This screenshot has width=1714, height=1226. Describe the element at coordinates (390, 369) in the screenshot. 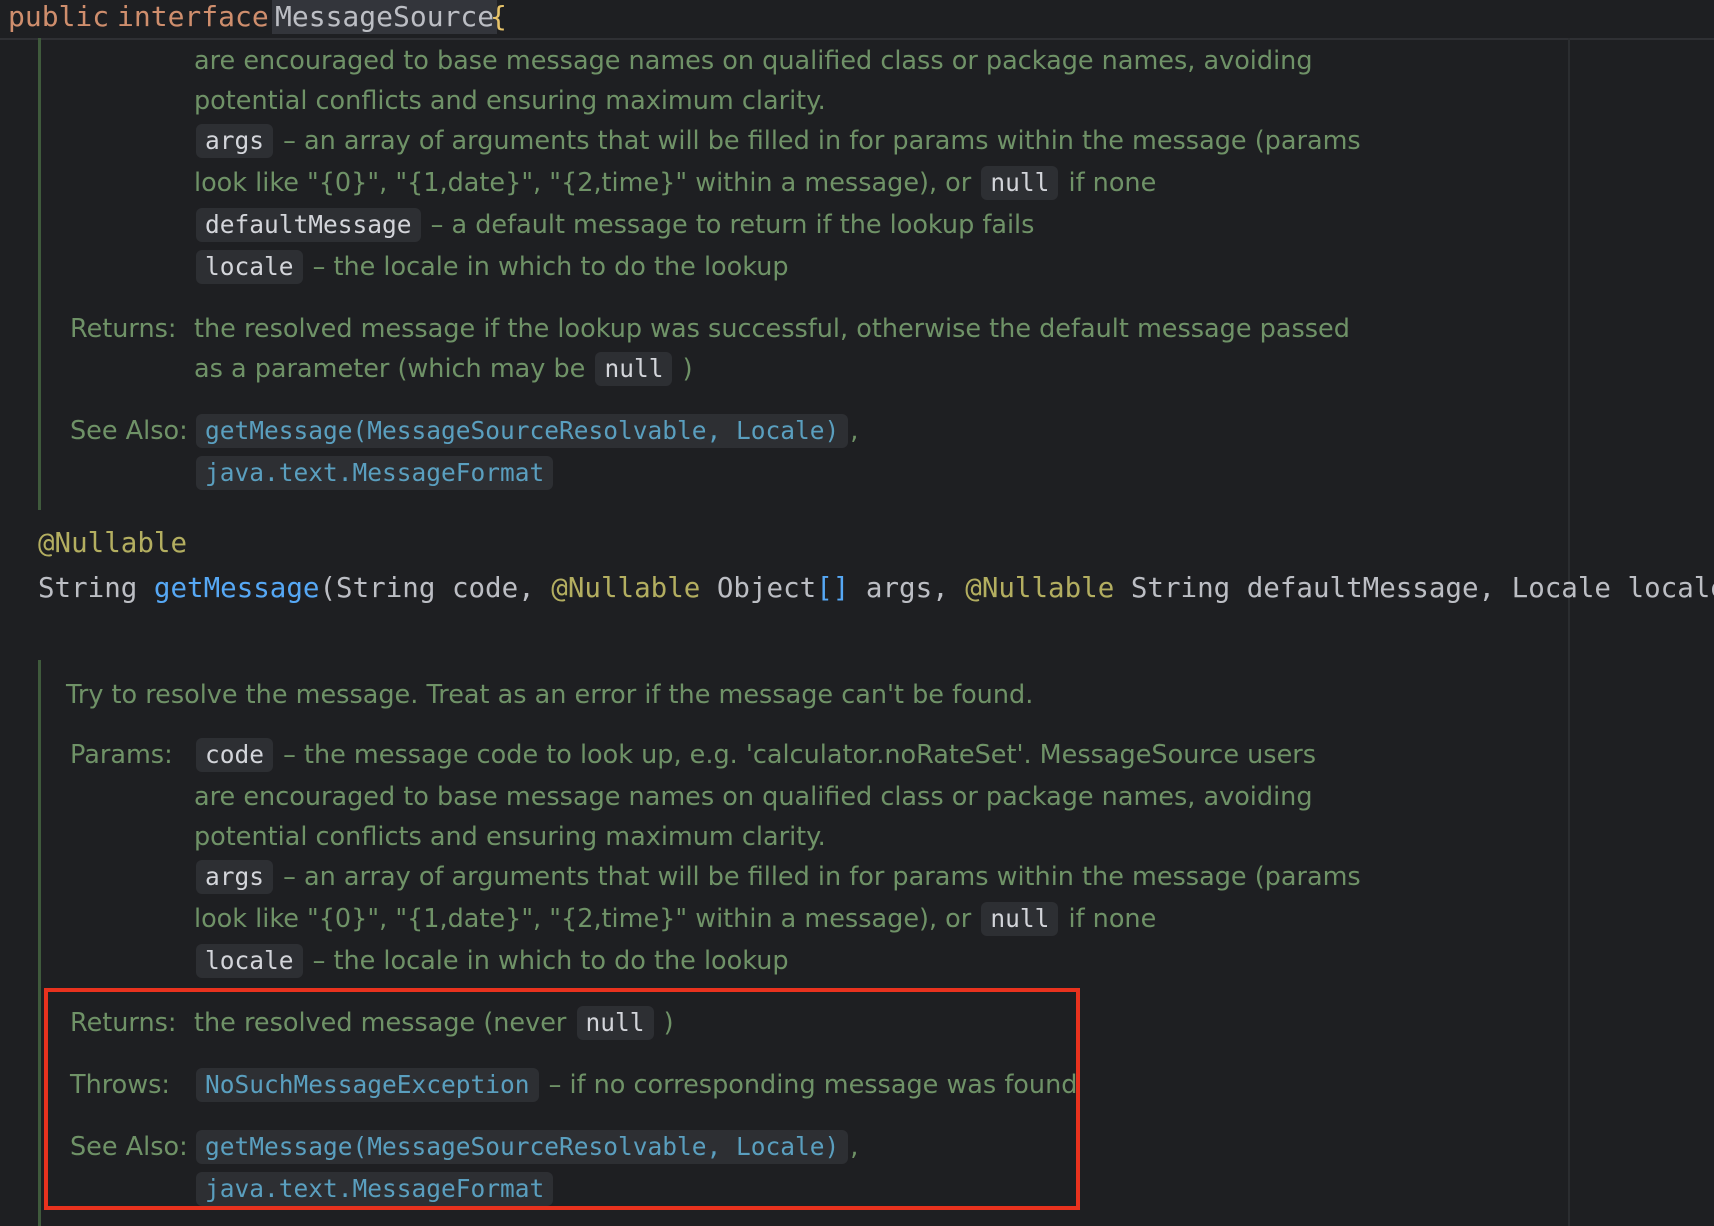

I see `returns-desc: as a parameter (which may be` at that location.